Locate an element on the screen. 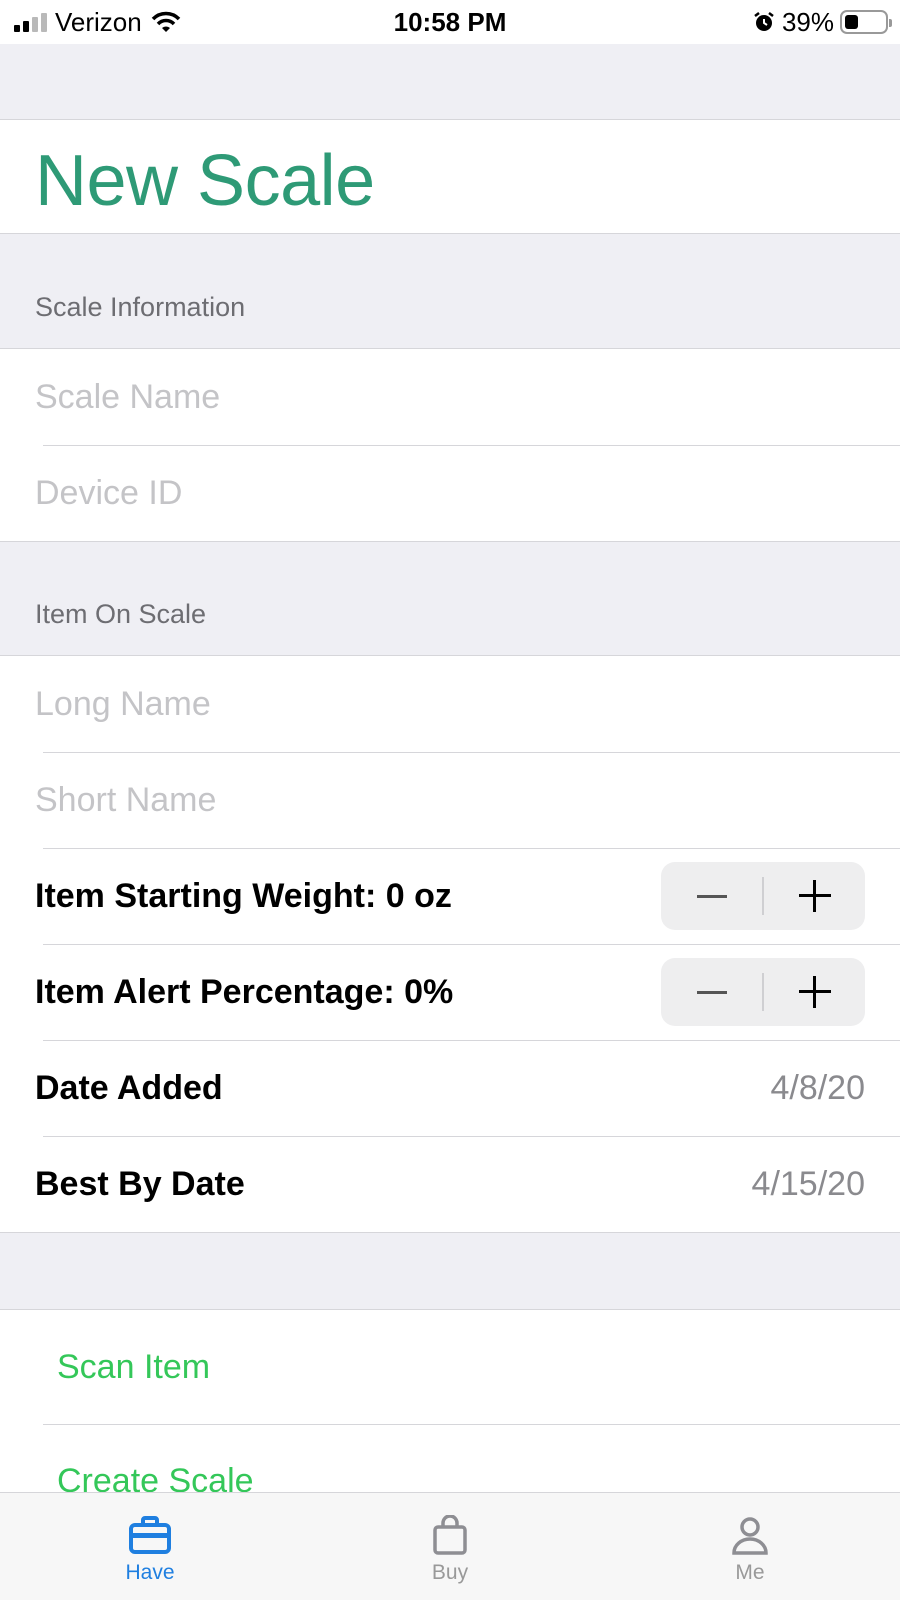 The width and height of the screenshot is (900, 1600). scan-item-label: Scan Item is located at coordinates (134, 1366).